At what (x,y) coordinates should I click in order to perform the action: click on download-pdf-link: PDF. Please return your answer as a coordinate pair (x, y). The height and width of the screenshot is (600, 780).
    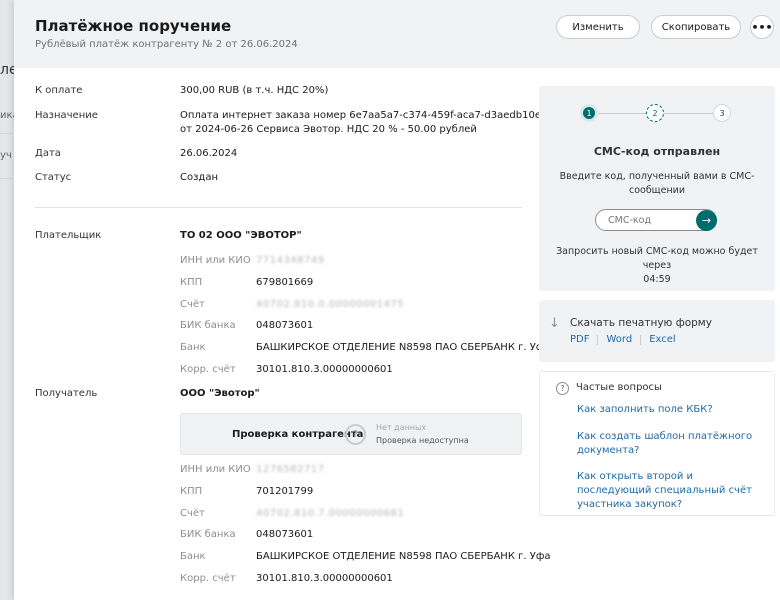
    Looking at the image, I should click on (579, 339).